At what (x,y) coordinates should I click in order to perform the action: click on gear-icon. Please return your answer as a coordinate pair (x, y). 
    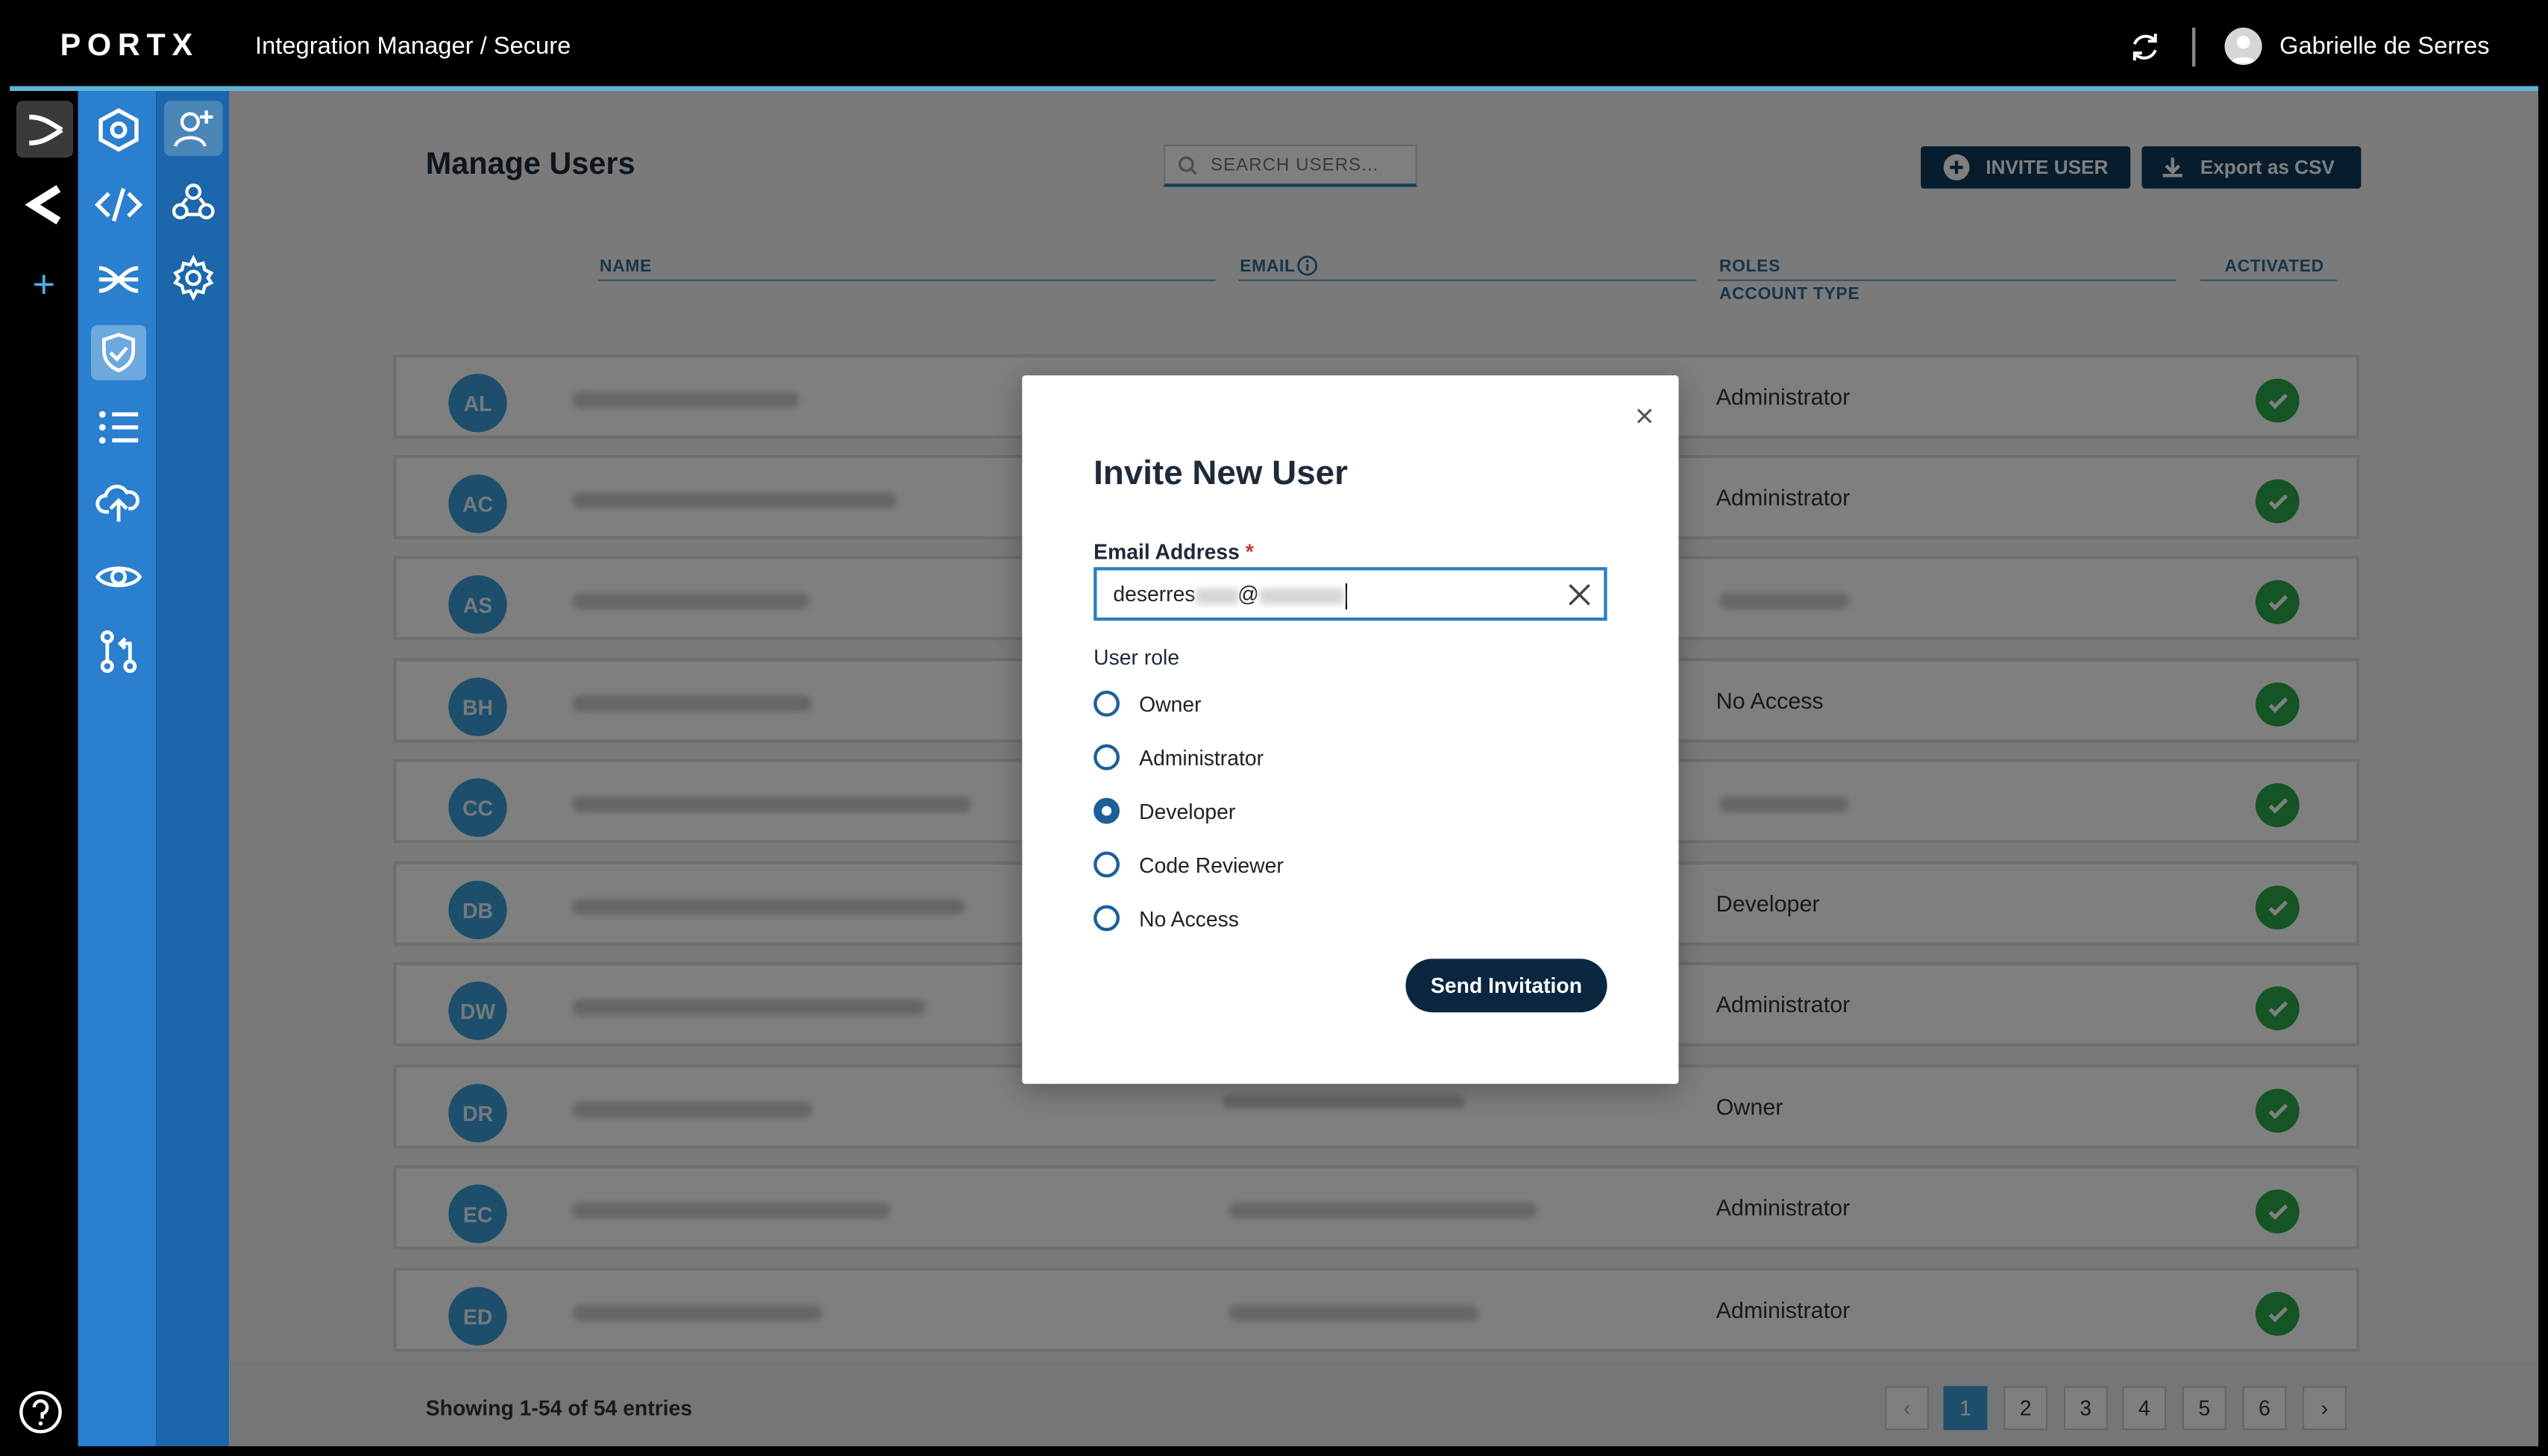
    Looking at the image, I should click on (193, 277).